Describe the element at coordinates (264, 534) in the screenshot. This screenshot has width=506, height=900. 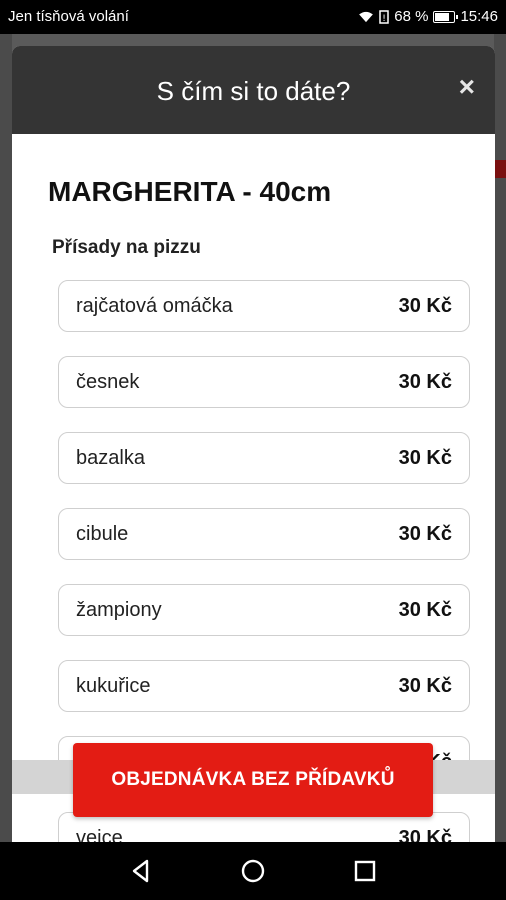
I see `ingredient-item: cibule 30 Kč` at that location.